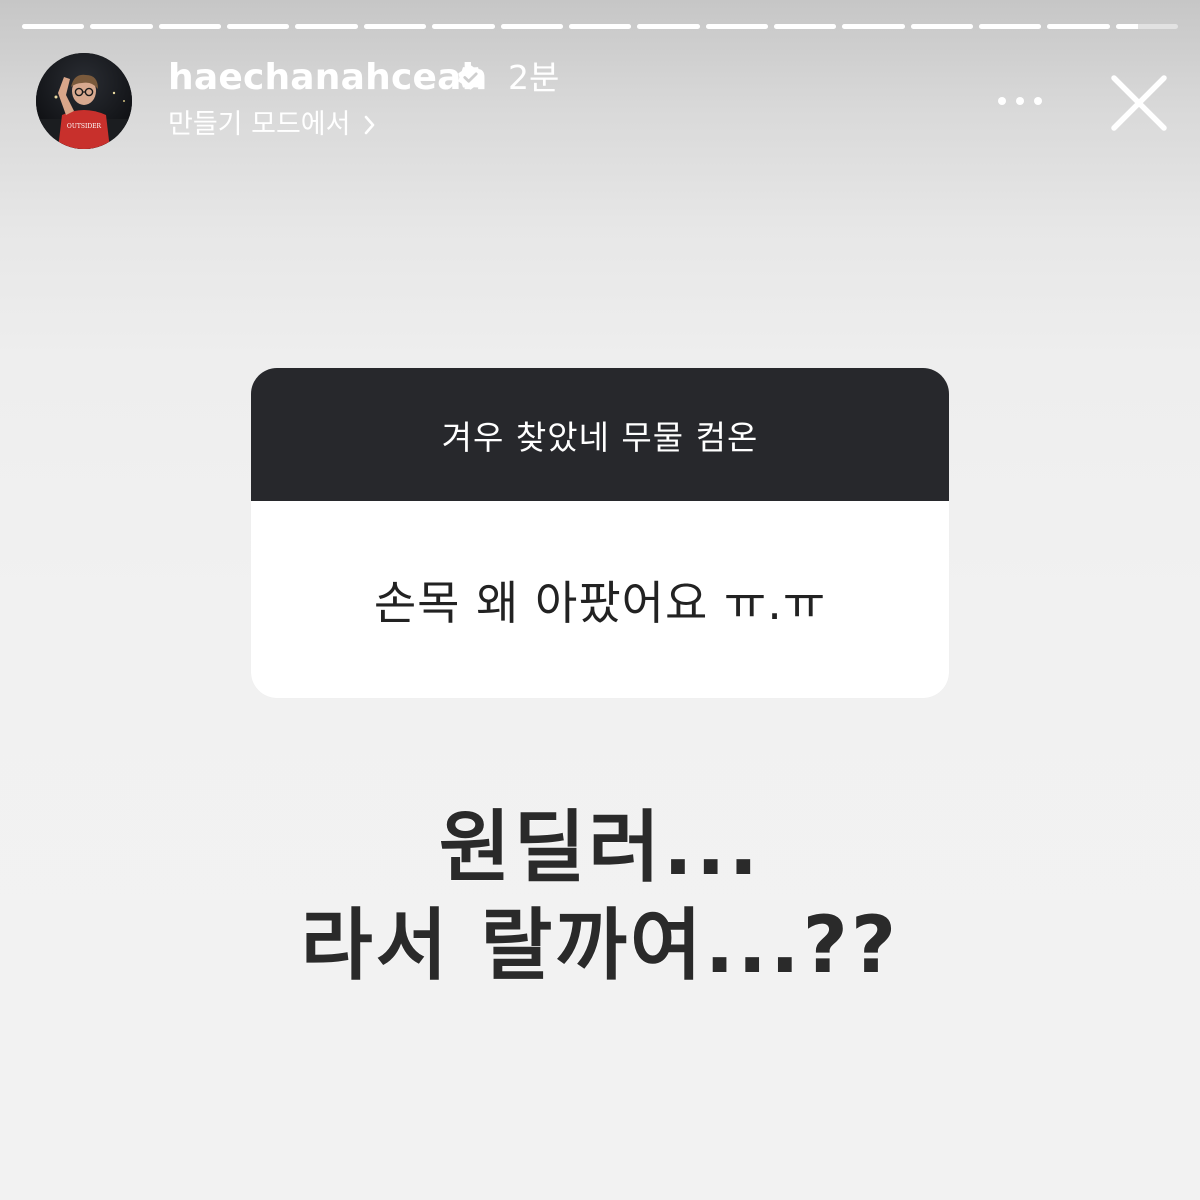 The height and width of the screenshot is (1200, 1200). Describe the element at coordinates (327, 78) in the screenshot. I see `username: haechanahceah` at that location.